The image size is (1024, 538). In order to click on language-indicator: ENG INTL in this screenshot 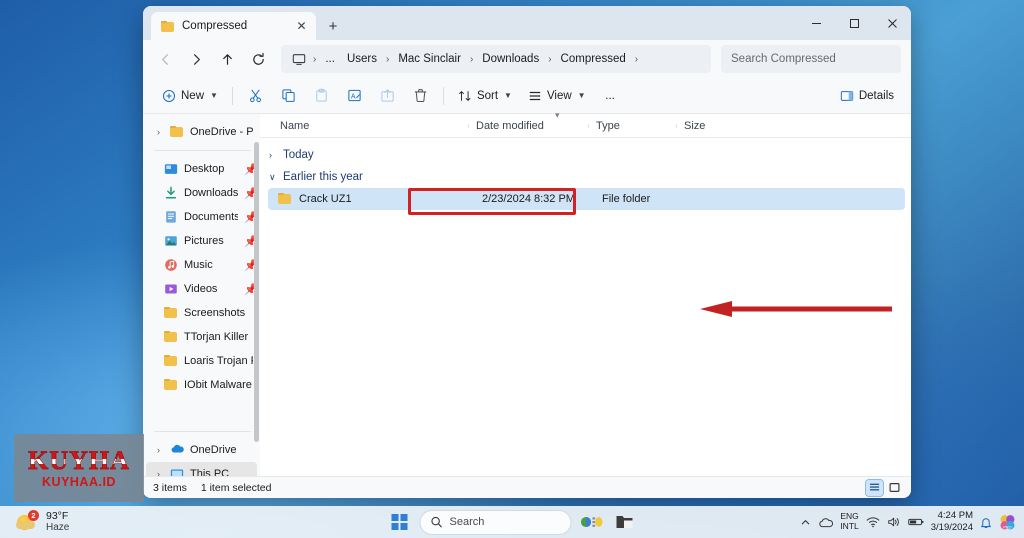, I will do `click(849, 521)`.